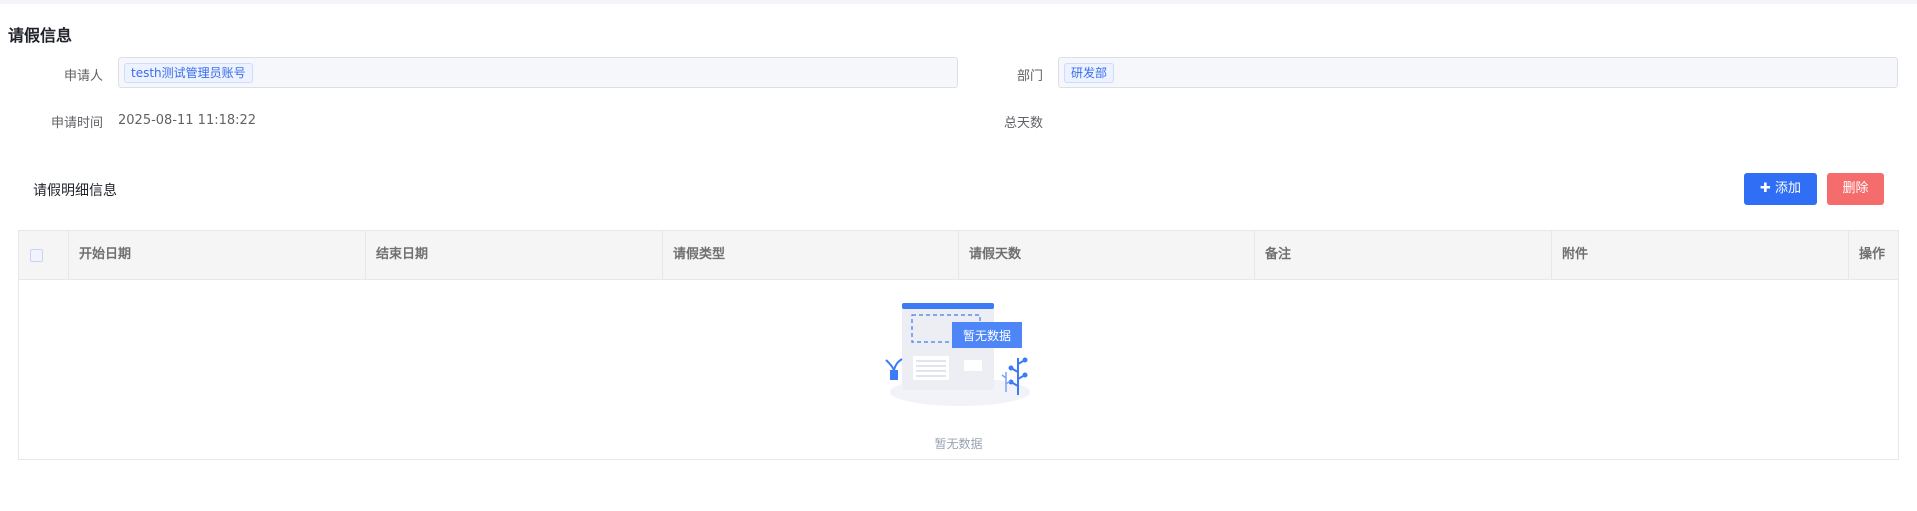 Image resolution: width=1917 pixels, height=511 pixels. What do you see at coordinates (958, 2) in the screenshot?
I see `top-divider` at bounding box center [958, 2].